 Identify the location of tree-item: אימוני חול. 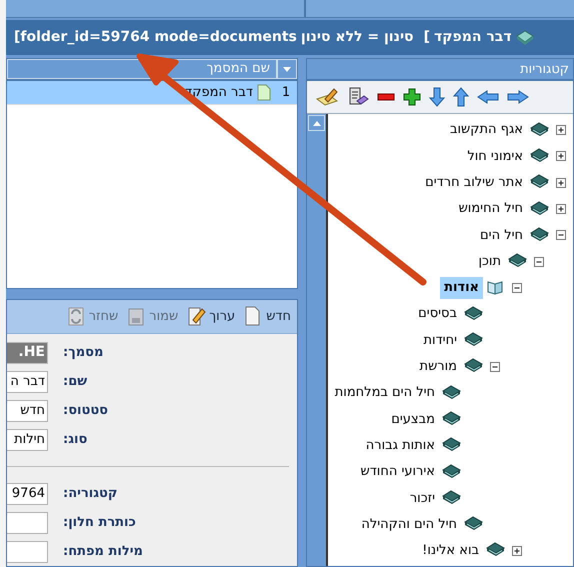
(495, 156).